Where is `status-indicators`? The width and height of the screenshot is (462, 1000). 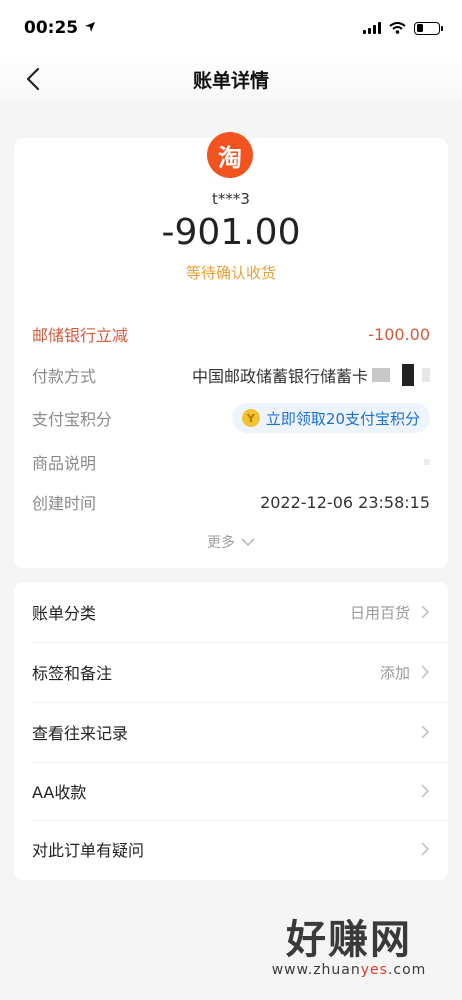
status-indicators is located at coordinates (403, 28).